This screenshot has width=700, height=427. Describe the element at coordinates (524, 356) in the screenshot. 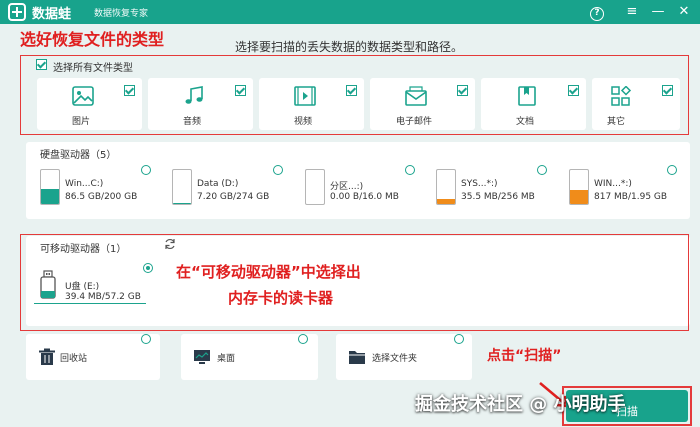

I see `annotation-step3: 点击“扫描”` at that location.